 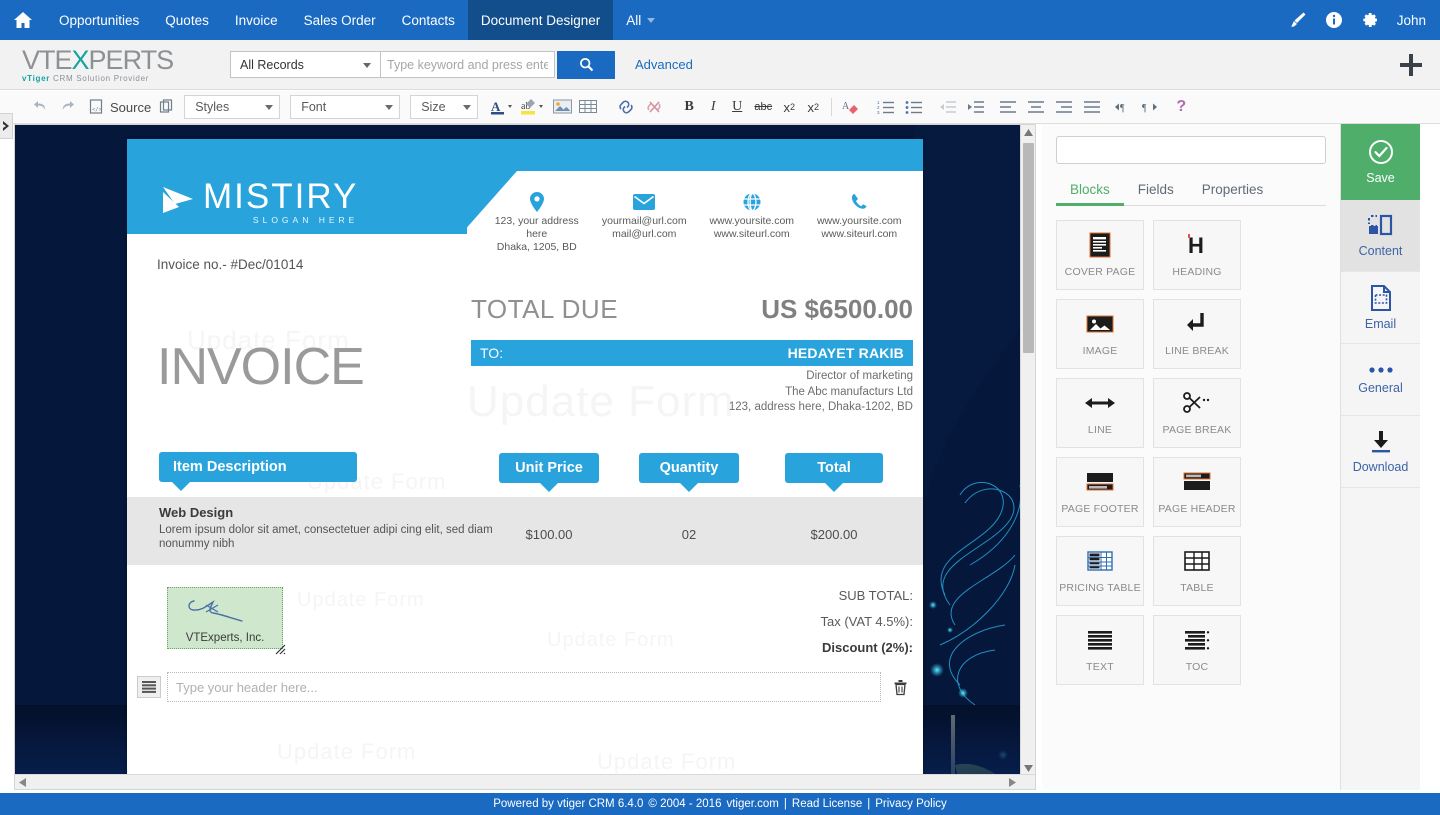 What do you see at coordinates (1181, 107) in the screenshot?
I see `help-button: ?` at bounding box center [1181, 107].